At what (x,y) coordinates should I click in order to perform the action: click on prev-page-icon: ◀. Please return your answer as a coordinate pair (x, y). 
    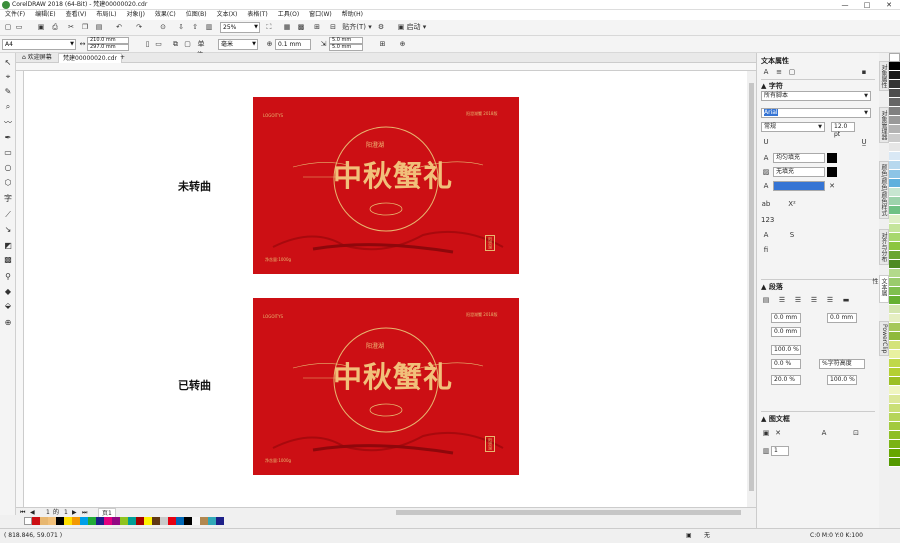
    Looking at the image, I should click on (32, 512).